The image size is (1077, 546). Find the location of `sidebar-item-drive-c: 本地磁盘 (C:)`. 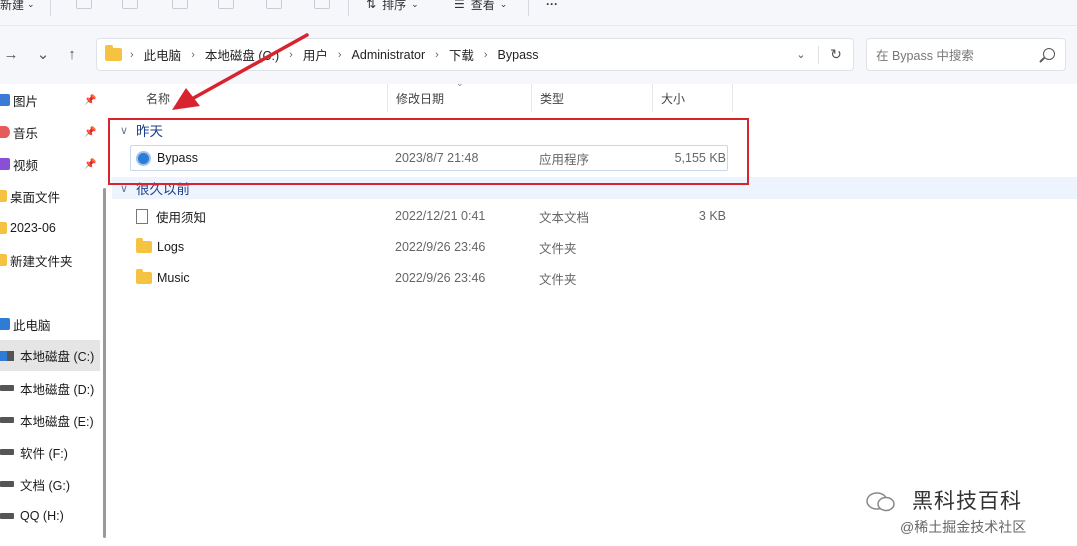

sidebar-item-drive-c: 本地磁盘 (C:) is located at coordinates (50, 355).